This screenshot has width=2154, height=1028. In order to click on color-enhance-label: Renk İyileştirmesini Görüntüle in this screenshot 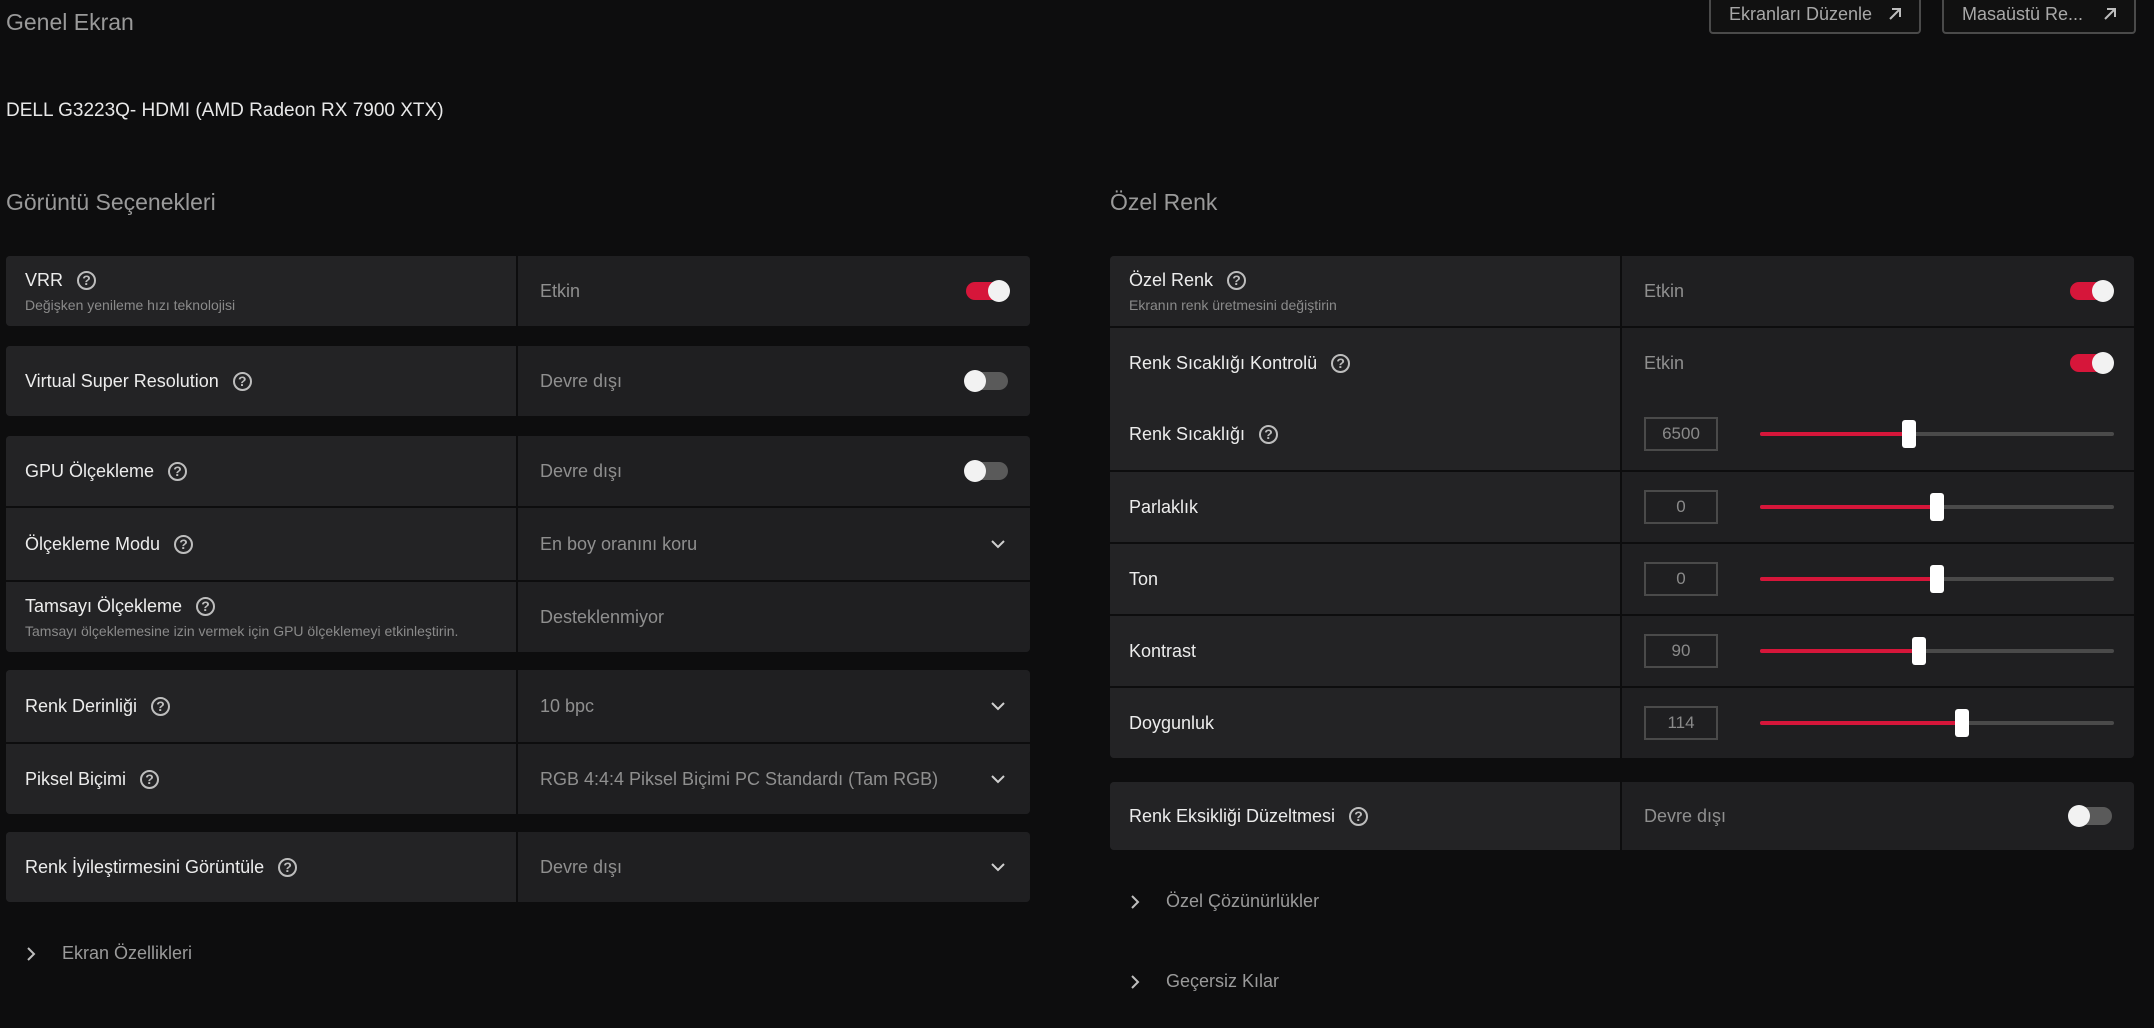, I will do `click(145, 866)`.